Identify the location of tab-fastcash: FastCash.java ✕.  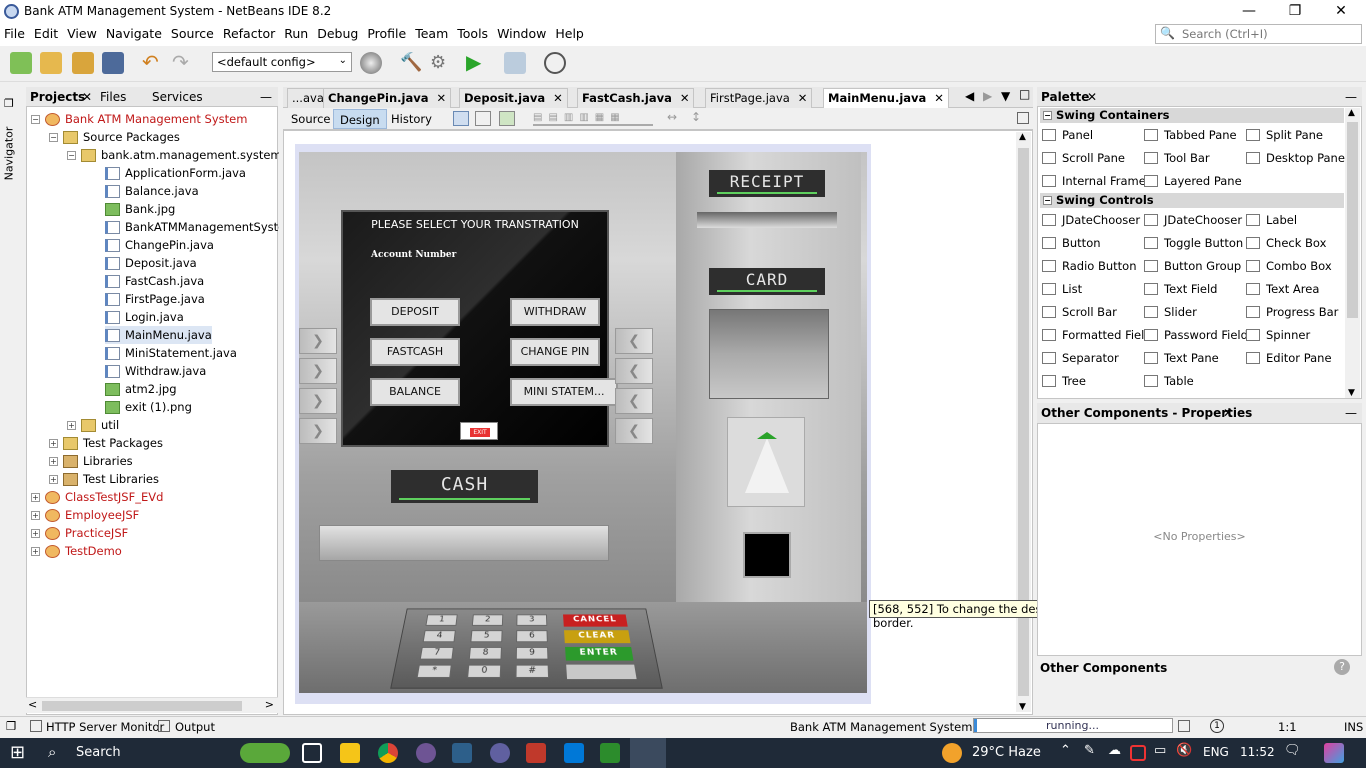
(636, 98).